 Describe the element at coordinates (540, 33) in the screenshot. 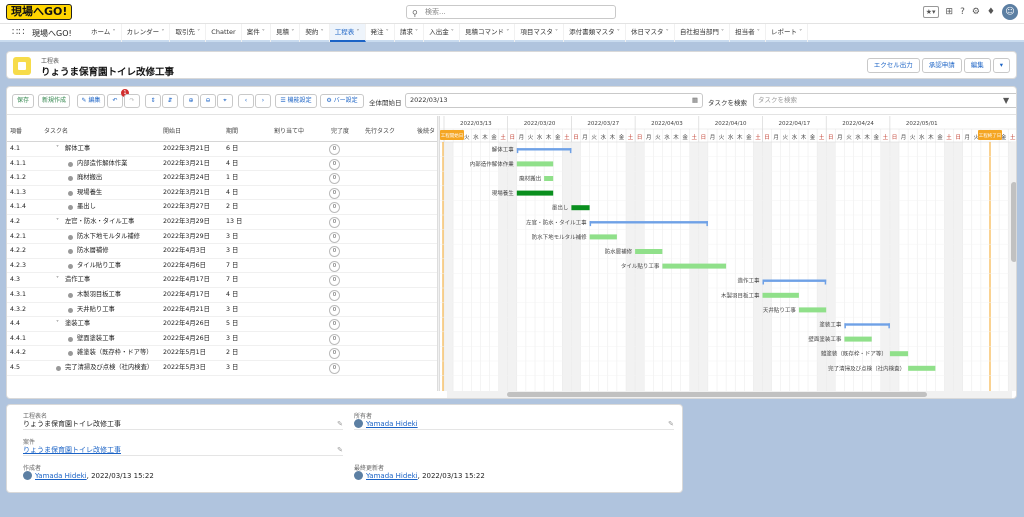

I see `nav-tab: 項目マスタ ˅` at that location.